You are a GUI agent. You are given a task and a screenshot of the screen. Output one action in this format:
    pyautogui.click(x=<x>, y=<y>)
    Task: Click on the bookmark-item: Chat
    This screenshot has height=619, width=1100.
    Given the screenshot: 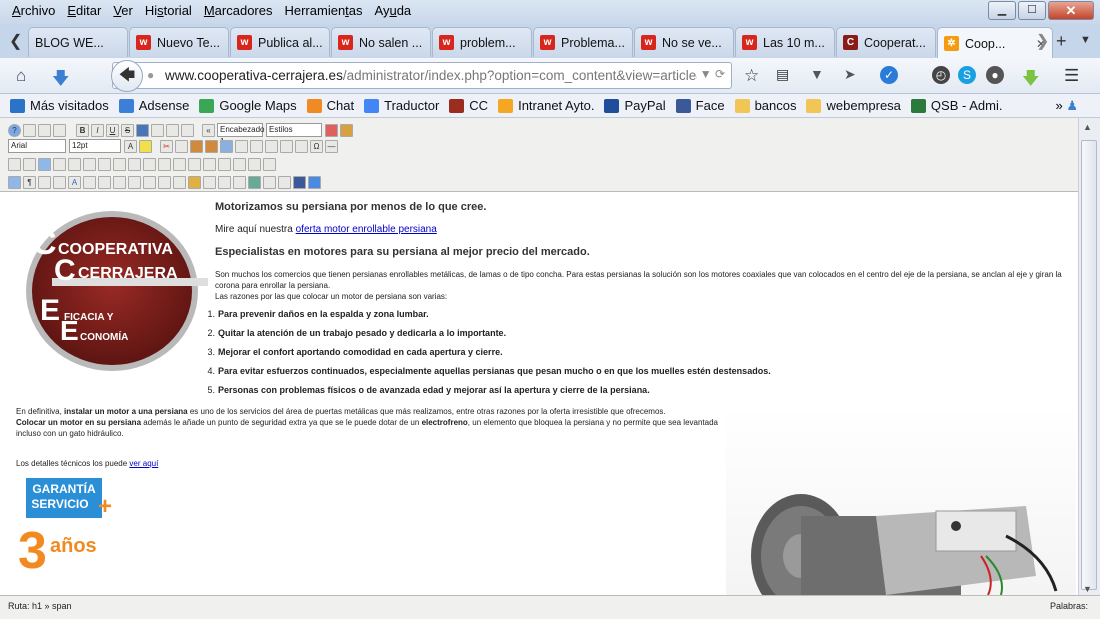 What is the action you would take?
    pyautogui.click(x=330, y=105)
    